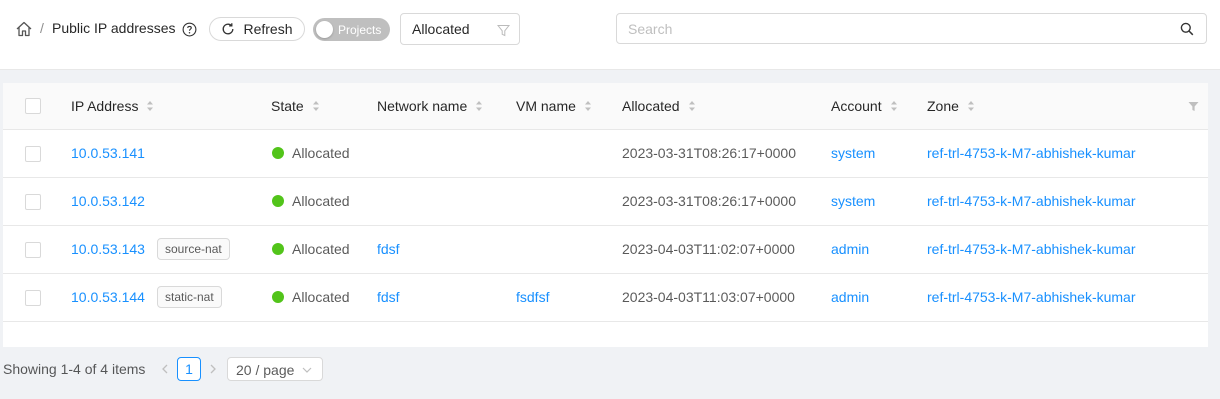  I want to click on ip-address-link: 10.0.53.144, so click(108, 297).